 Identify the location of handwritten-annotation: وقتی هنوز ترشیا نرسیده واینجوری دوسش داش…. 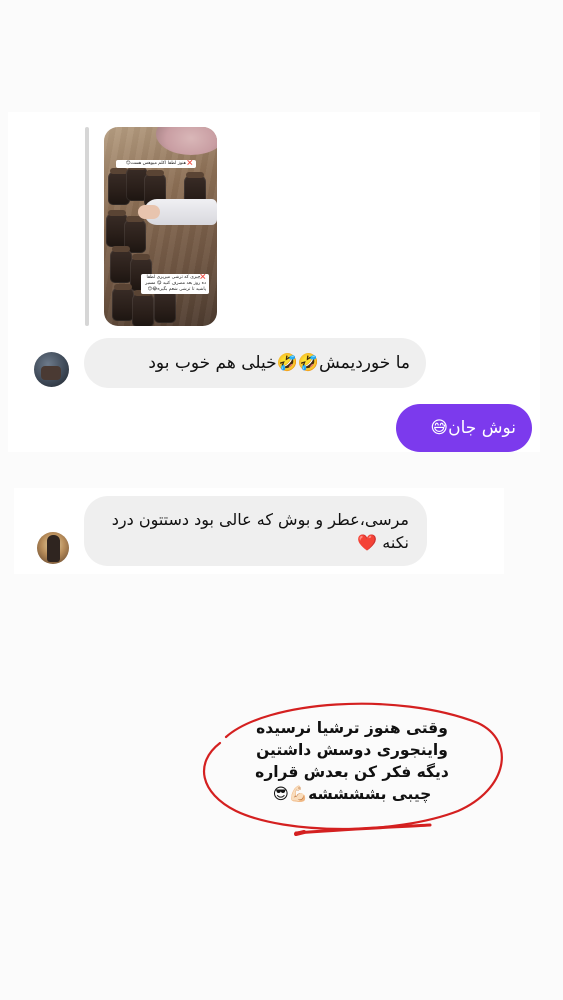
(353, 768).